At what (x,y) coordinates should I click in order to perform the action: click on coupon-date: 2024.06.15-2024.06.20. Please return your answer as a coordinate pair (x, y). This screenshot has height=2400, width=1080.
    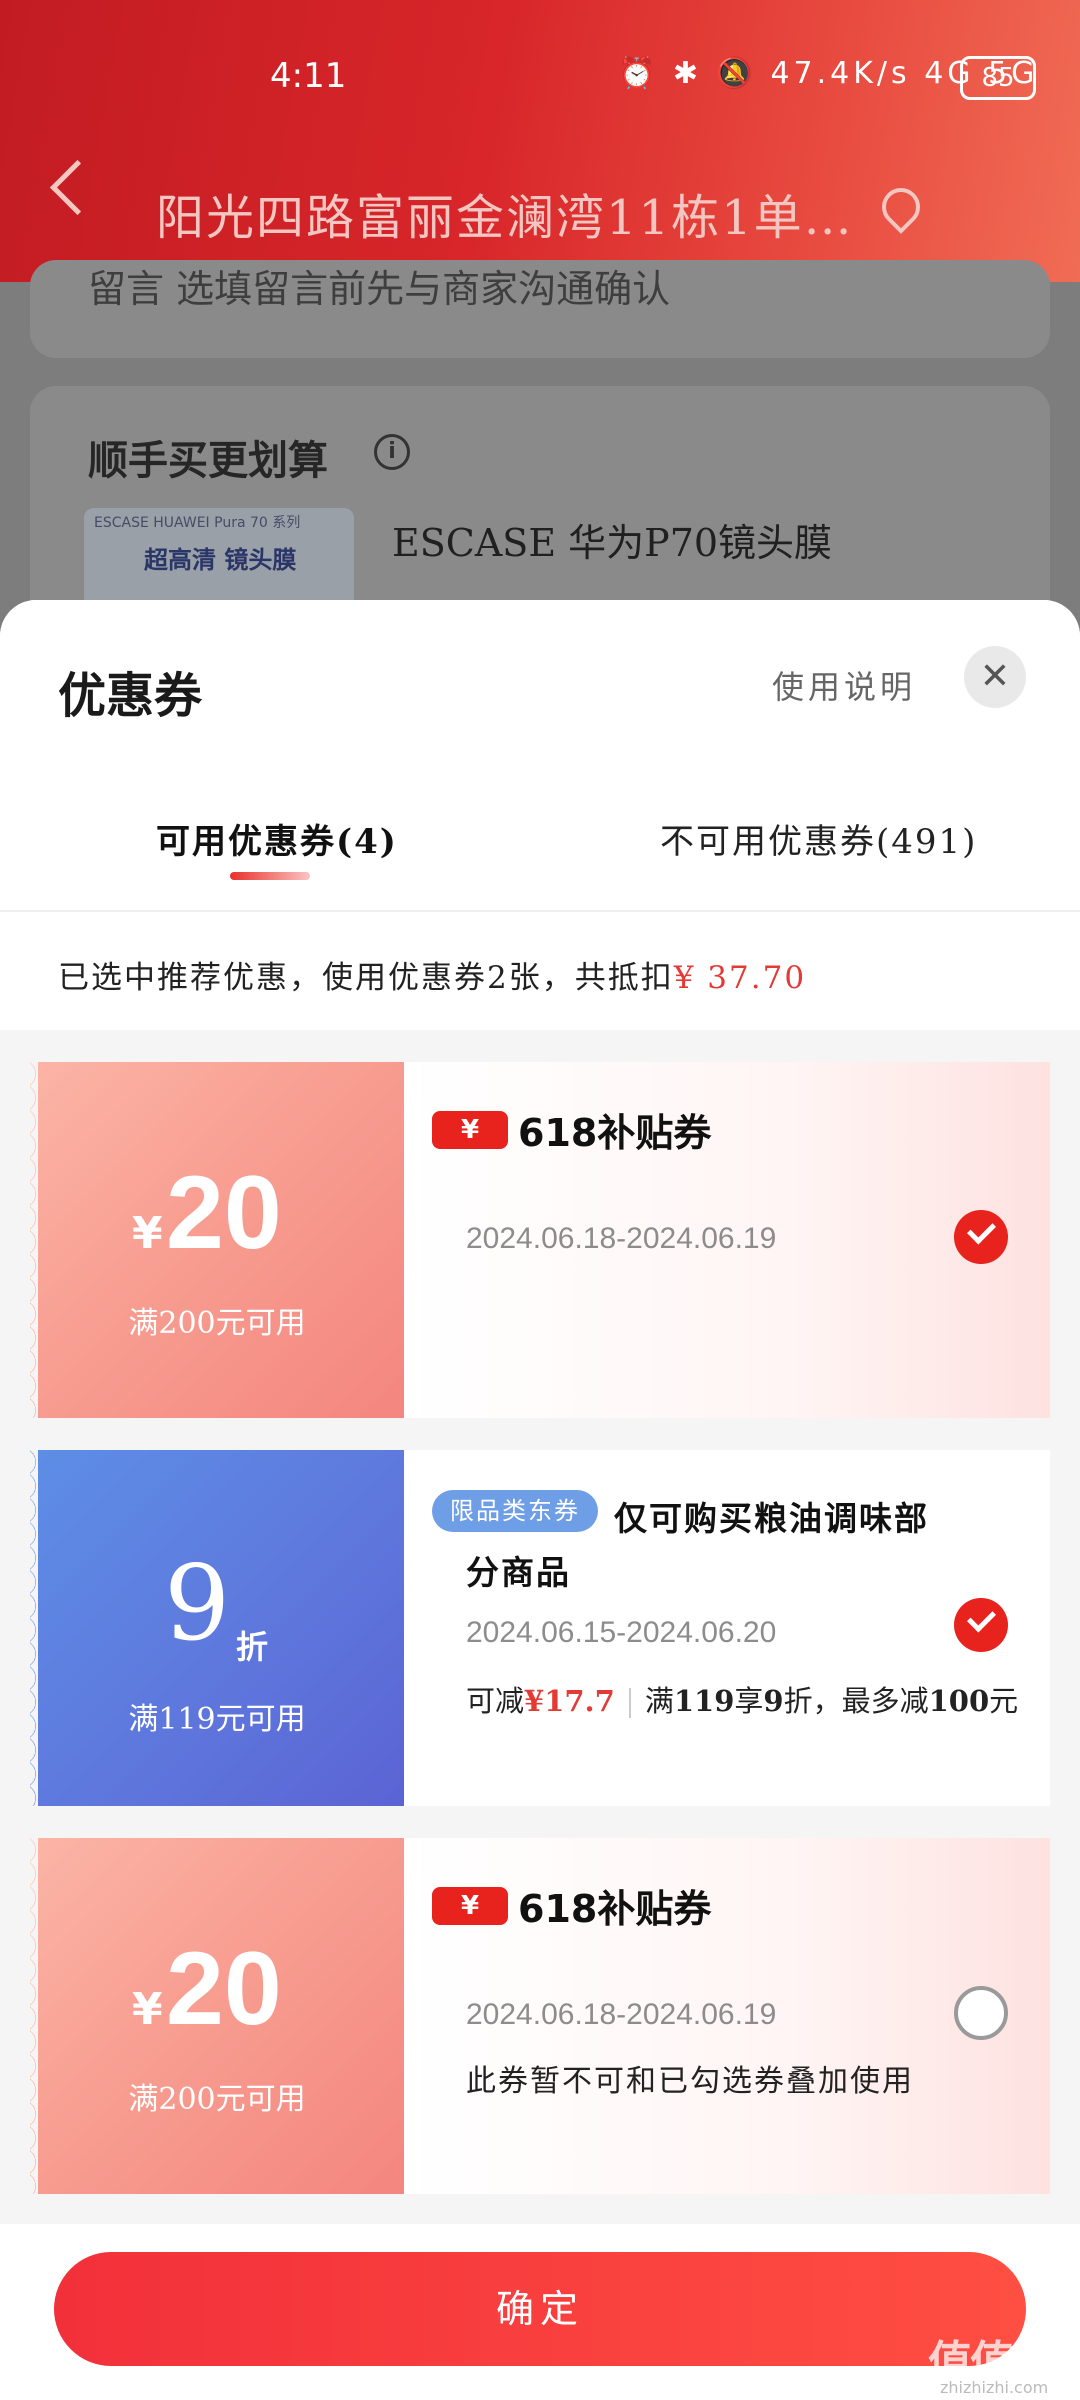
    Looking at the image, I should click on (621, 1632).